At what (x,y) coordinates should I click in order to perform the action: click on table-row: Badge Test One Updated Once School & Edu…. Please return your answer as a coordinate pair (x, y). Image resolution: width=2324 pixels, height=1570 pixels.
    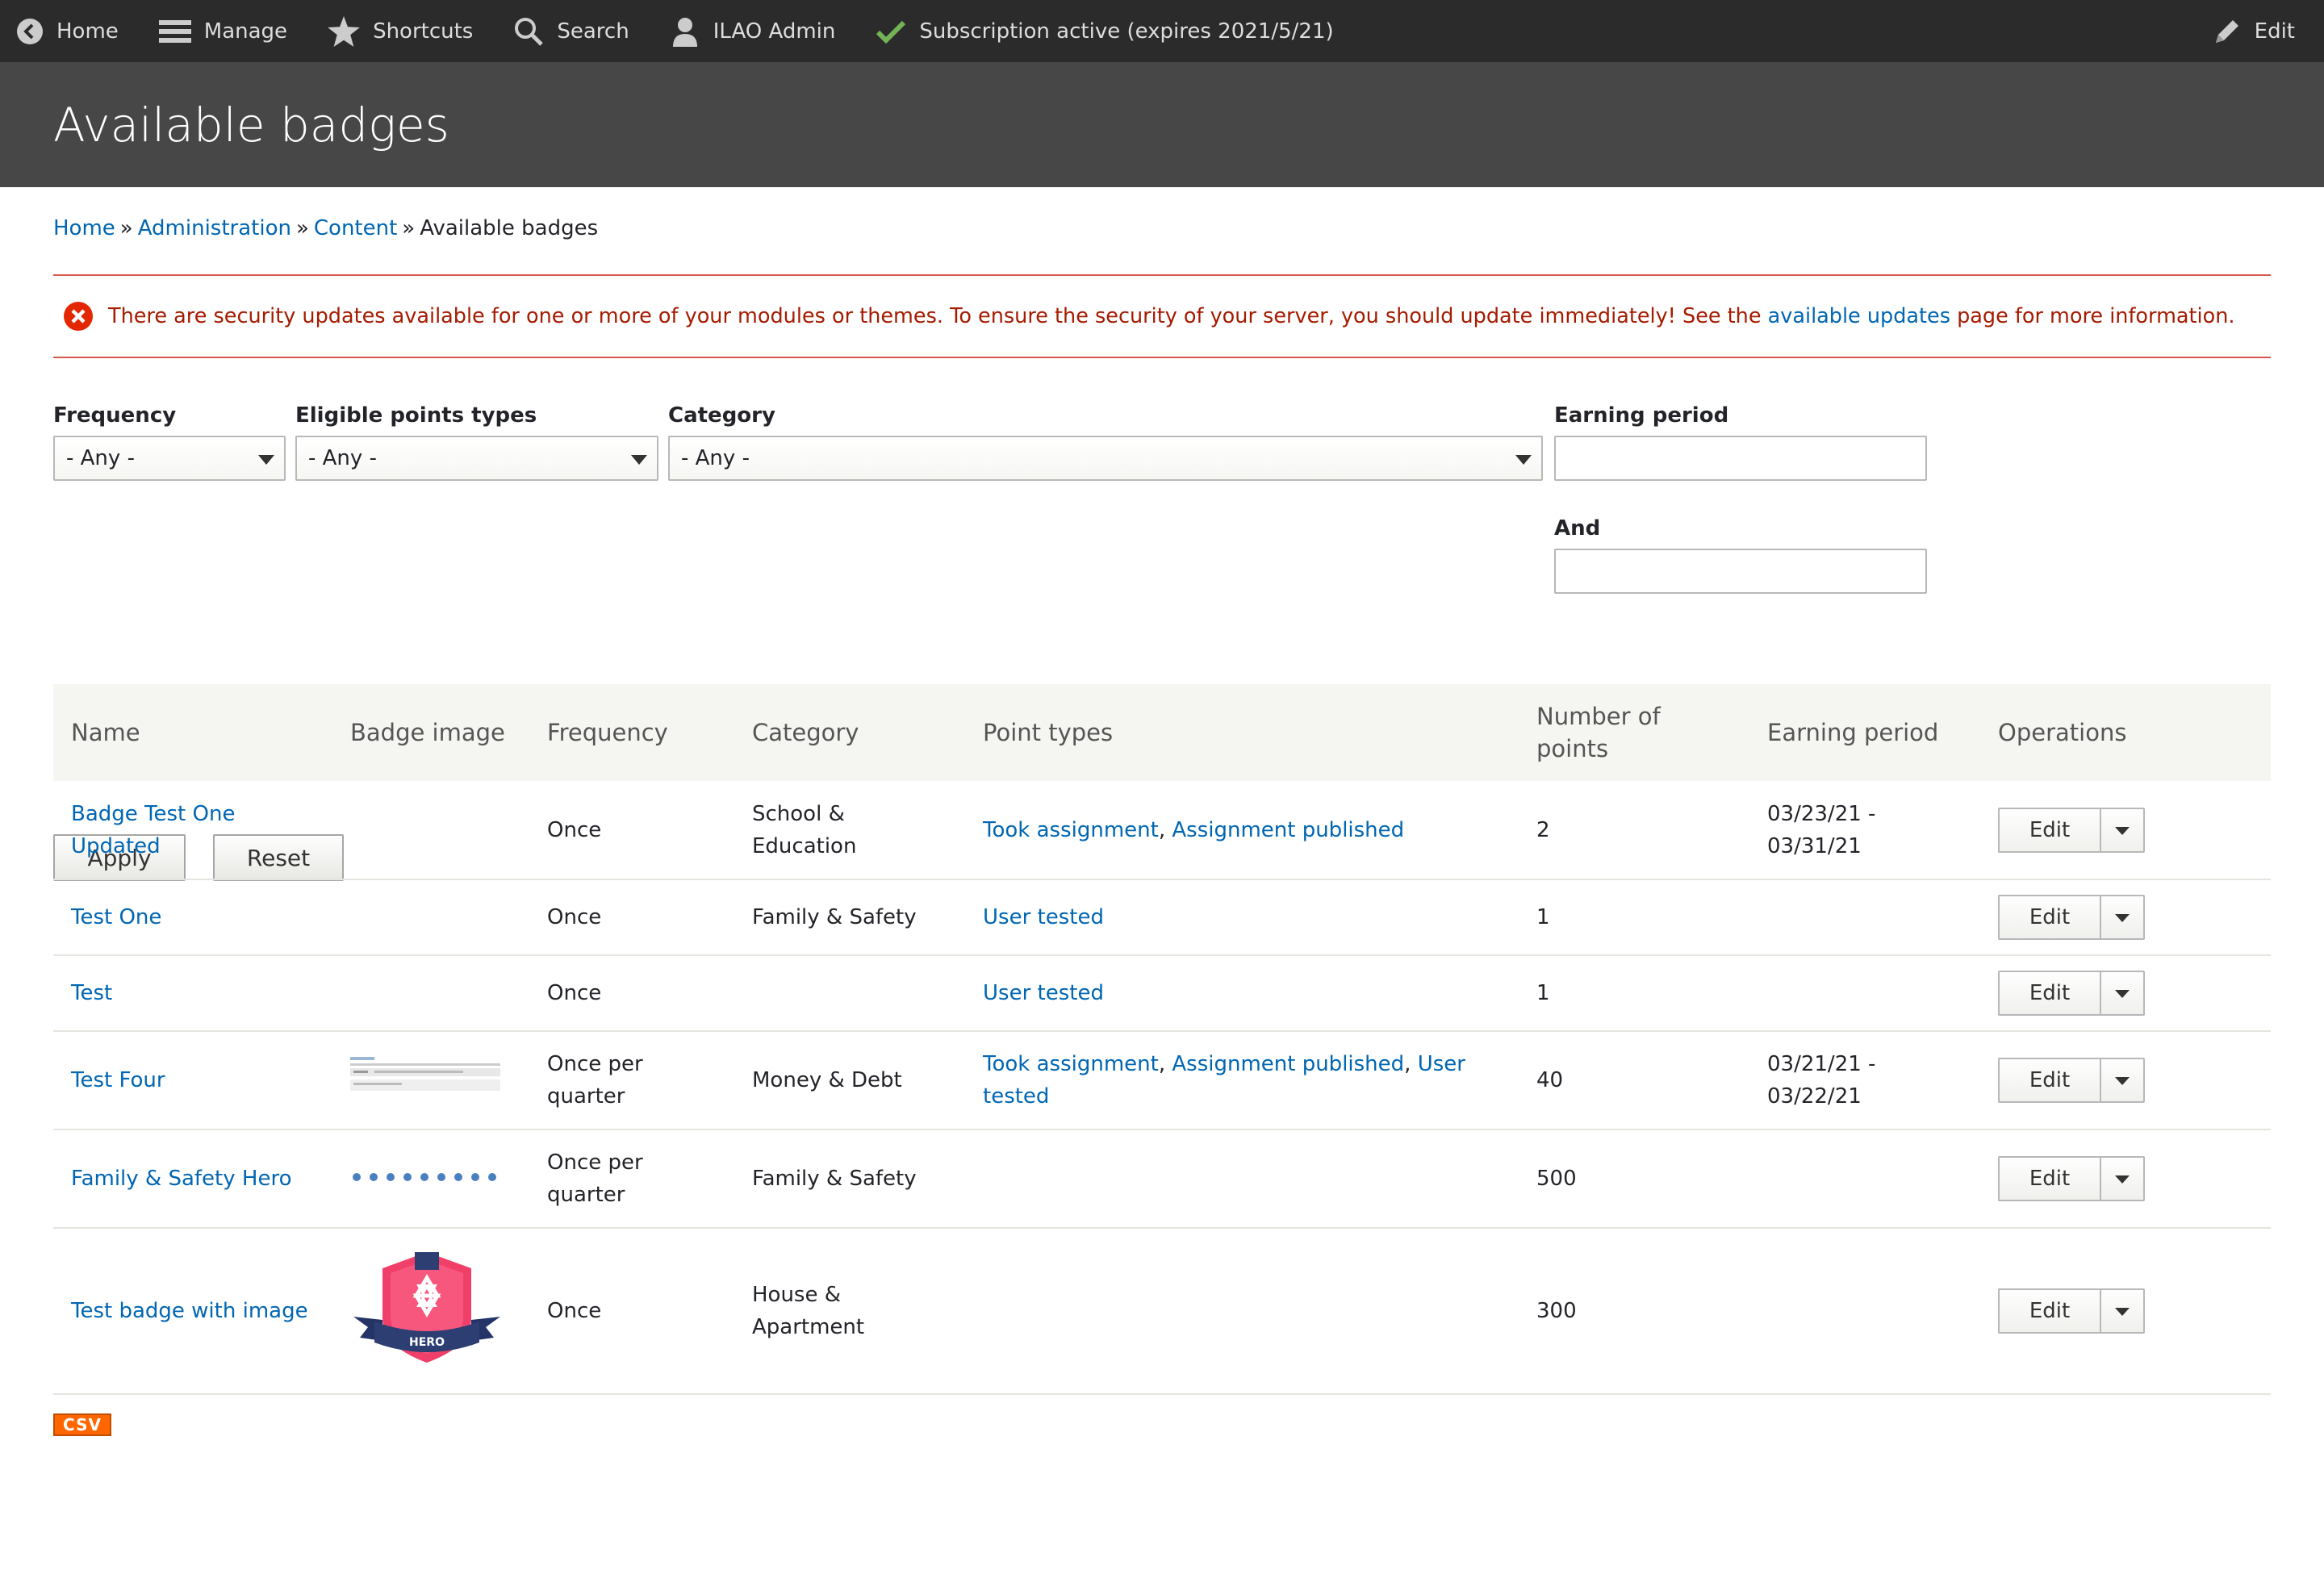
    Looking at the image, I should click on (1162, 830).